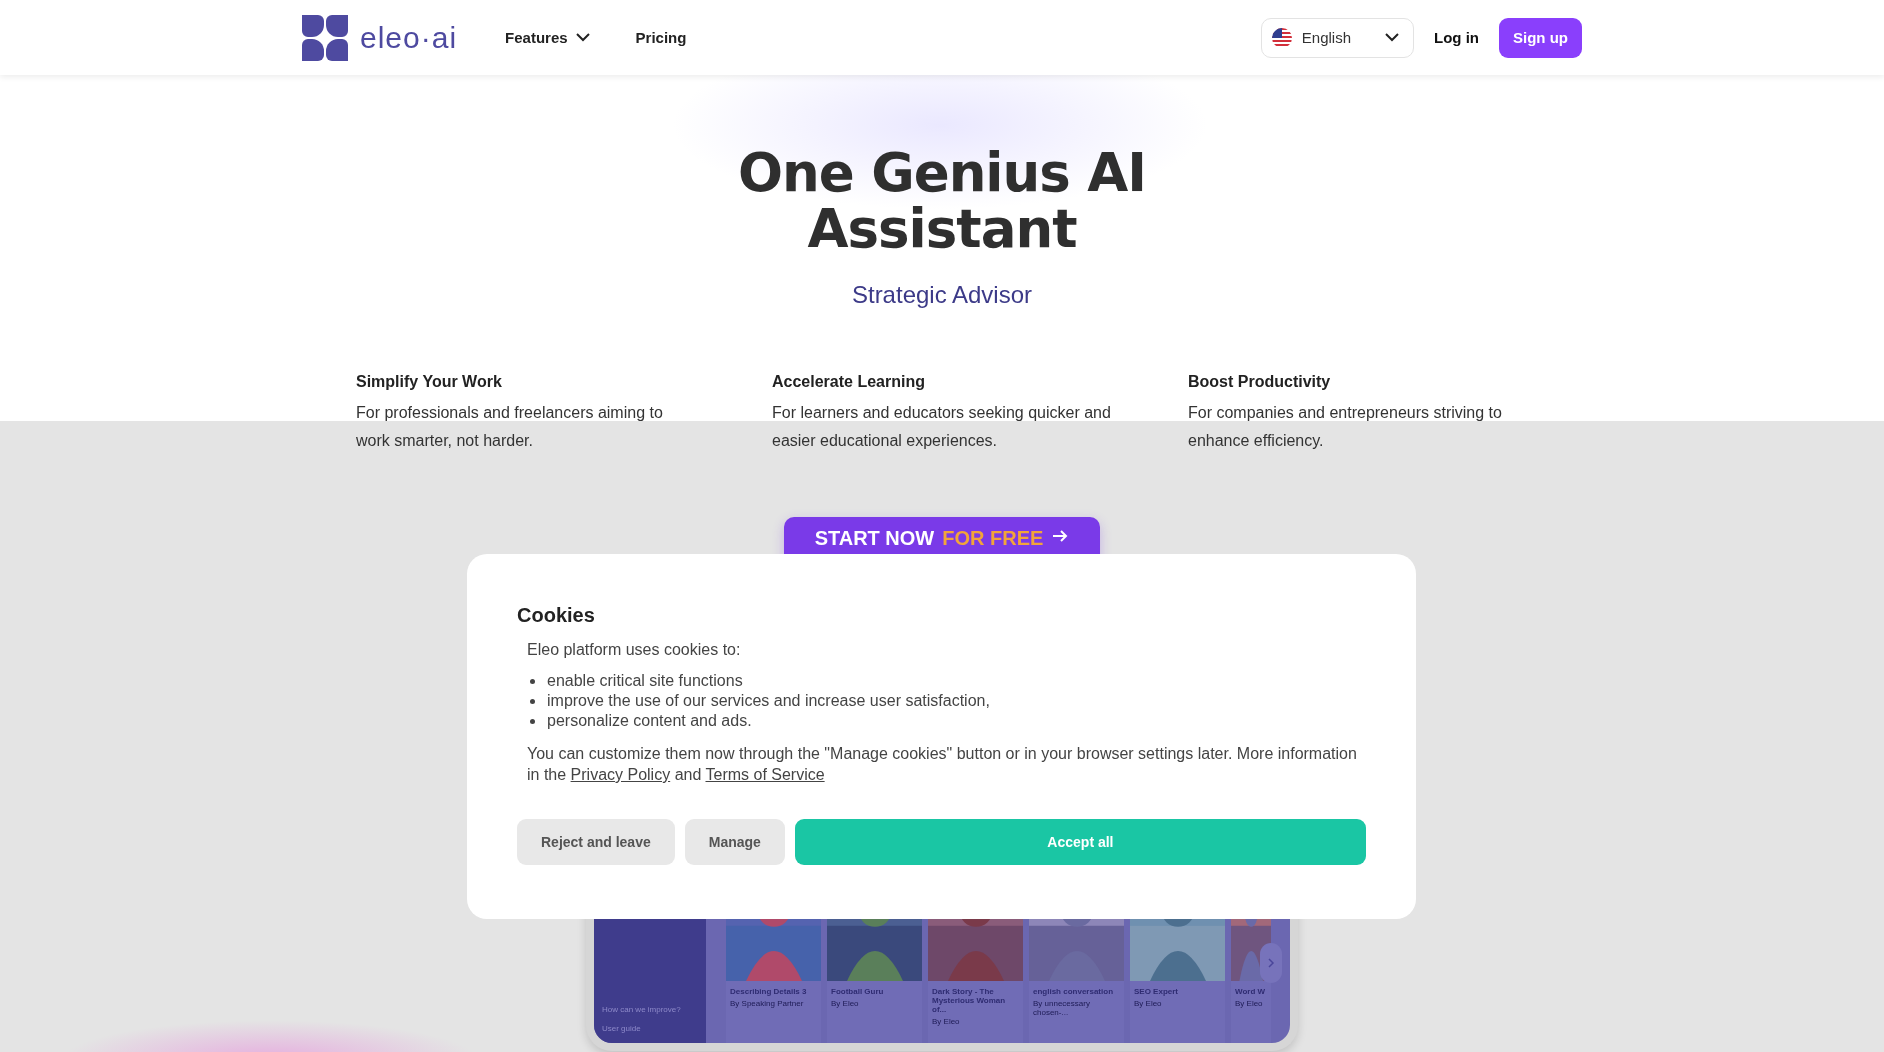 This screenshot has width=1884, height=1052. Describe the element at coordinates (645, 681) in the screenshot. I see `list-item: enable critical site functions` at that location.